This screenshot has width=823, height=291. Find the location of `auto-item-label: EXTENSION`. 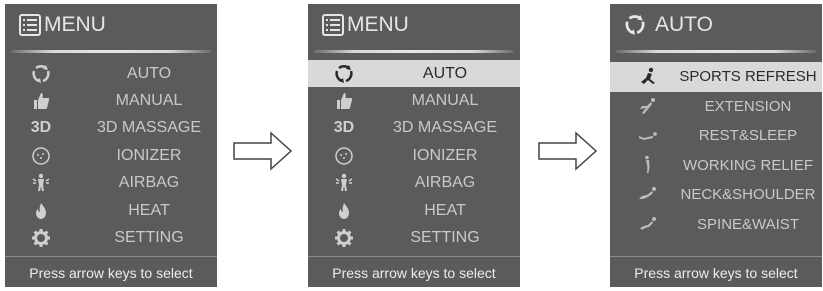

auto-item-label: EXTENSION is located at coordinates (748, 106).